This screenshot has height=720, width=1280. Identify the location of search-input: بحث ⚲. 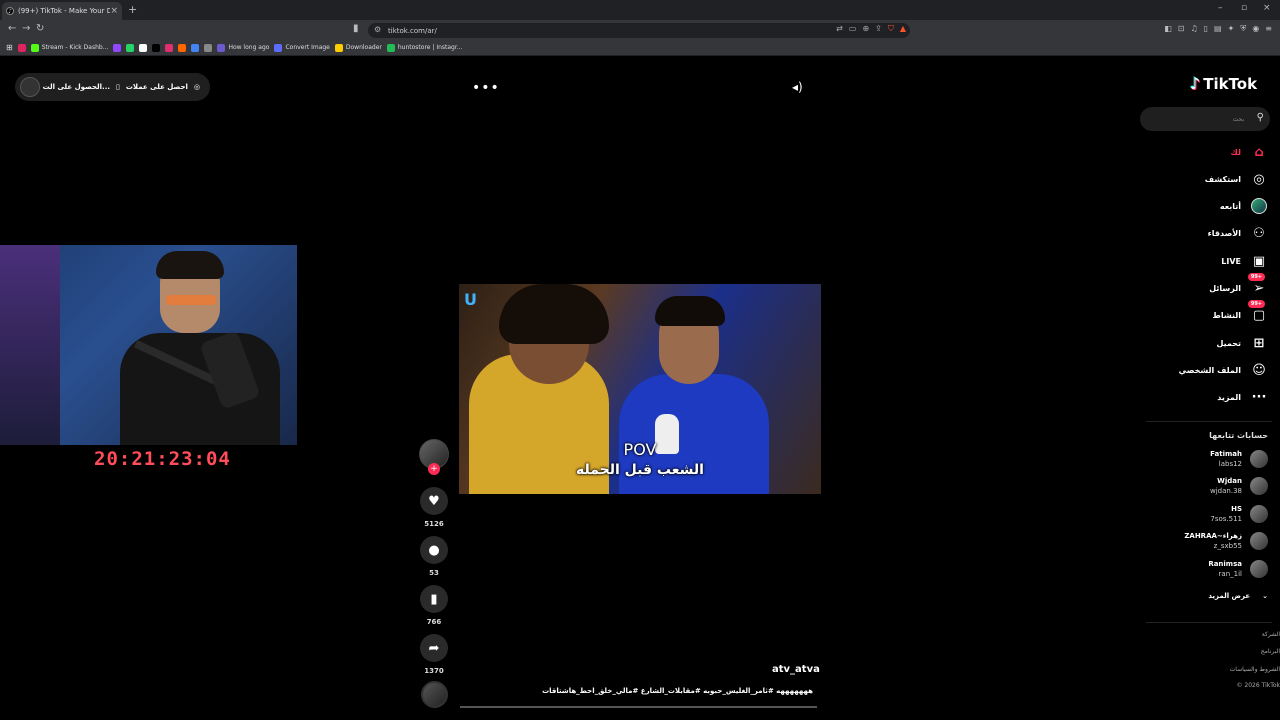
(1205, 119).